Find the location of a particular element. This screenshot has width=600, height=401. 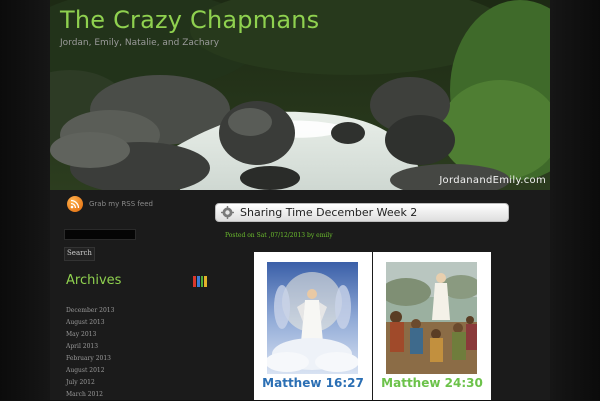

search-input is located at coordinates (100, 234).